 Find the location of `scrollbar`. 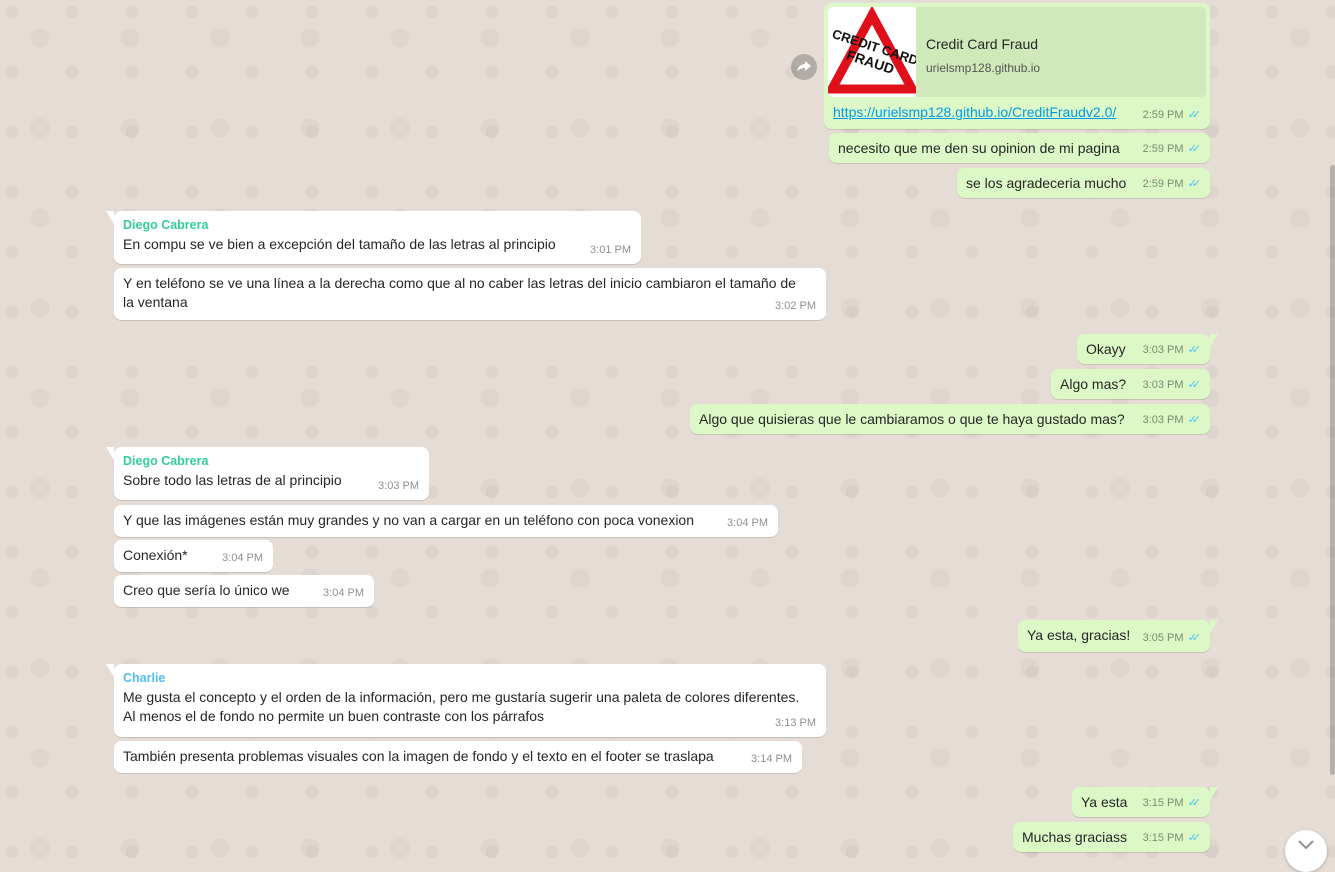

scrollbar is located at coordinates (1332, 470).